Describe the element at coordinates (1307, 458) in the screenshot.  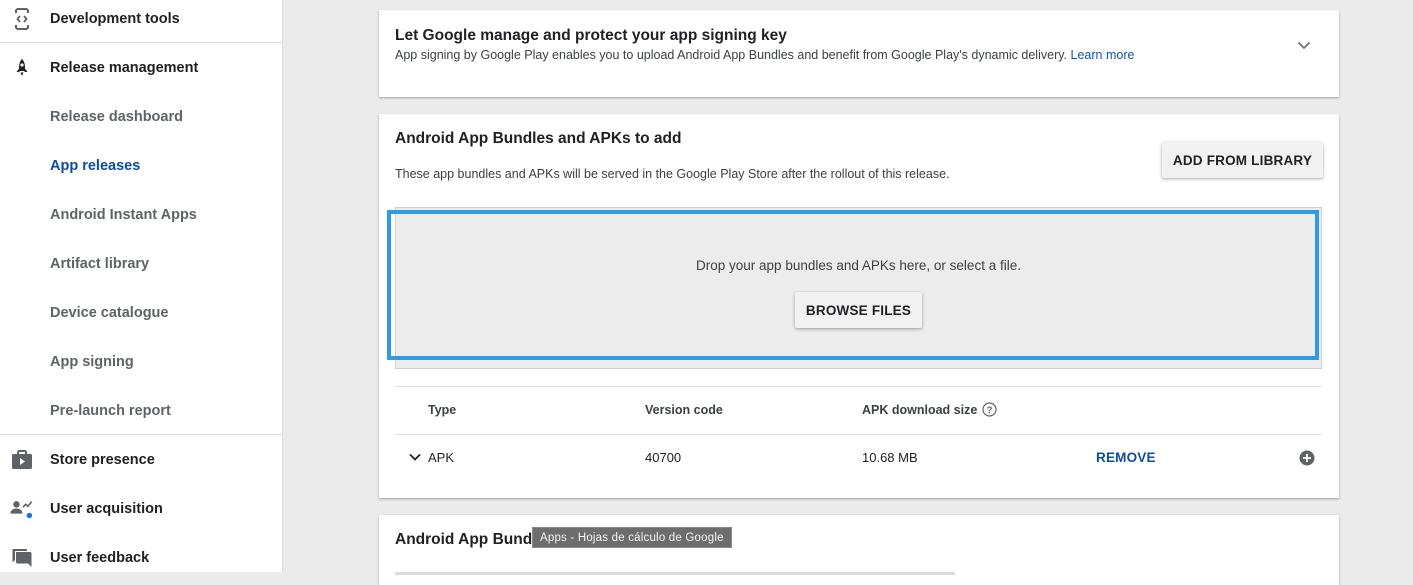
I see `add-circle-icon` at that location.